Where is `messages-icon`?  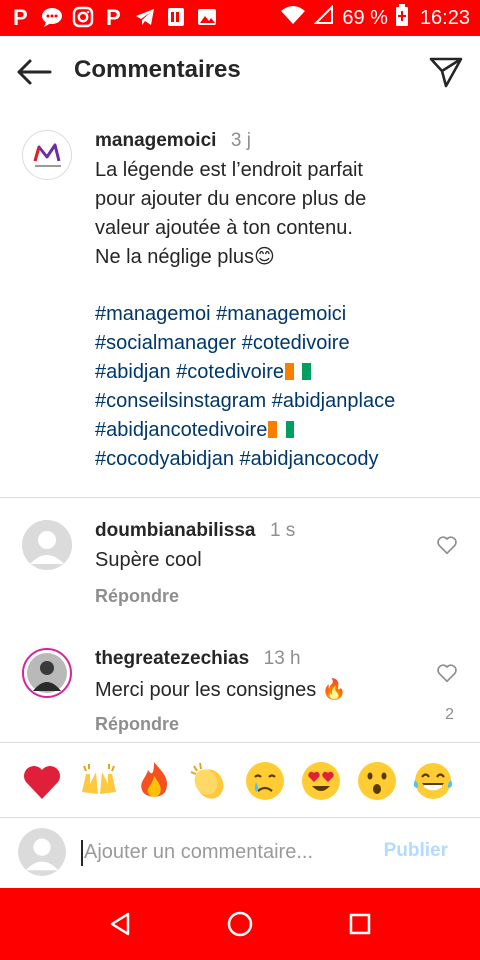
messages-icon is located at coordinates (52, 17).